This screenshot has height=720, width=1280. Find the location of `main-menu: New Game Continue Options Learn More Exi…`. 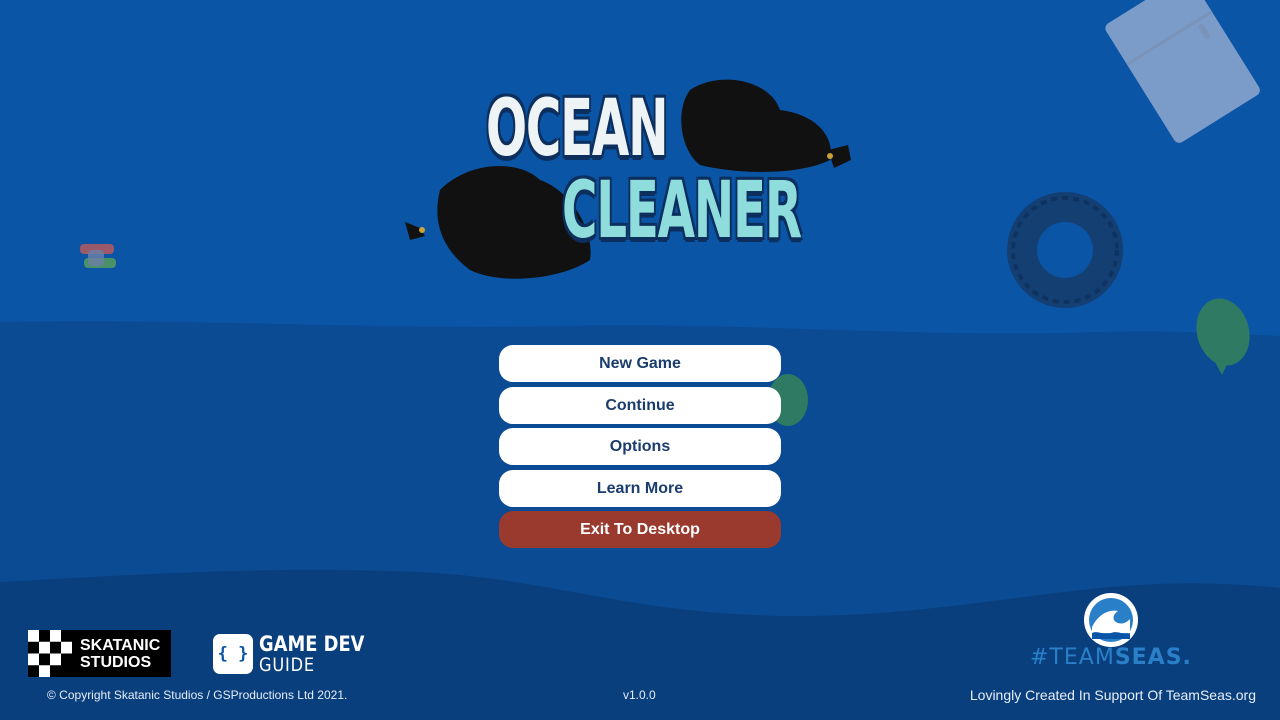

main-menu: New Game Continue Options Learn More Exi… is located at coordinates (640, 449).